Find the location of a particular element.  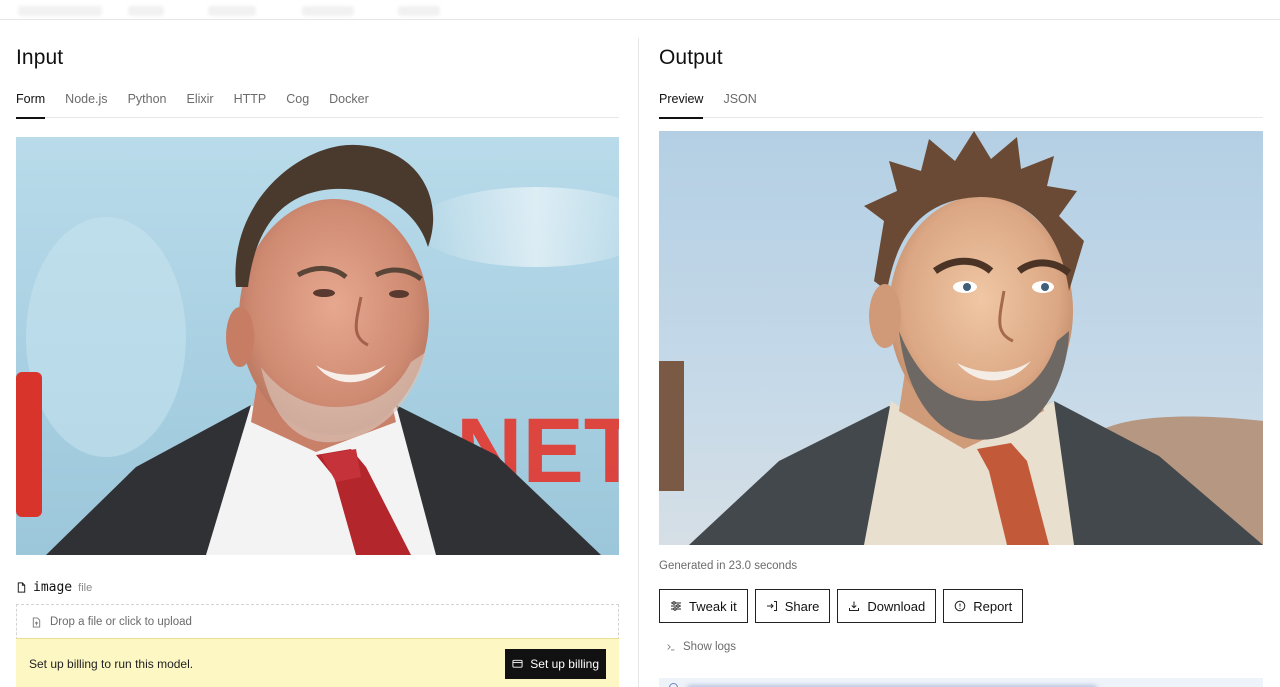

setup-billing-label: Set up billing is located at coordinates (564, 663).